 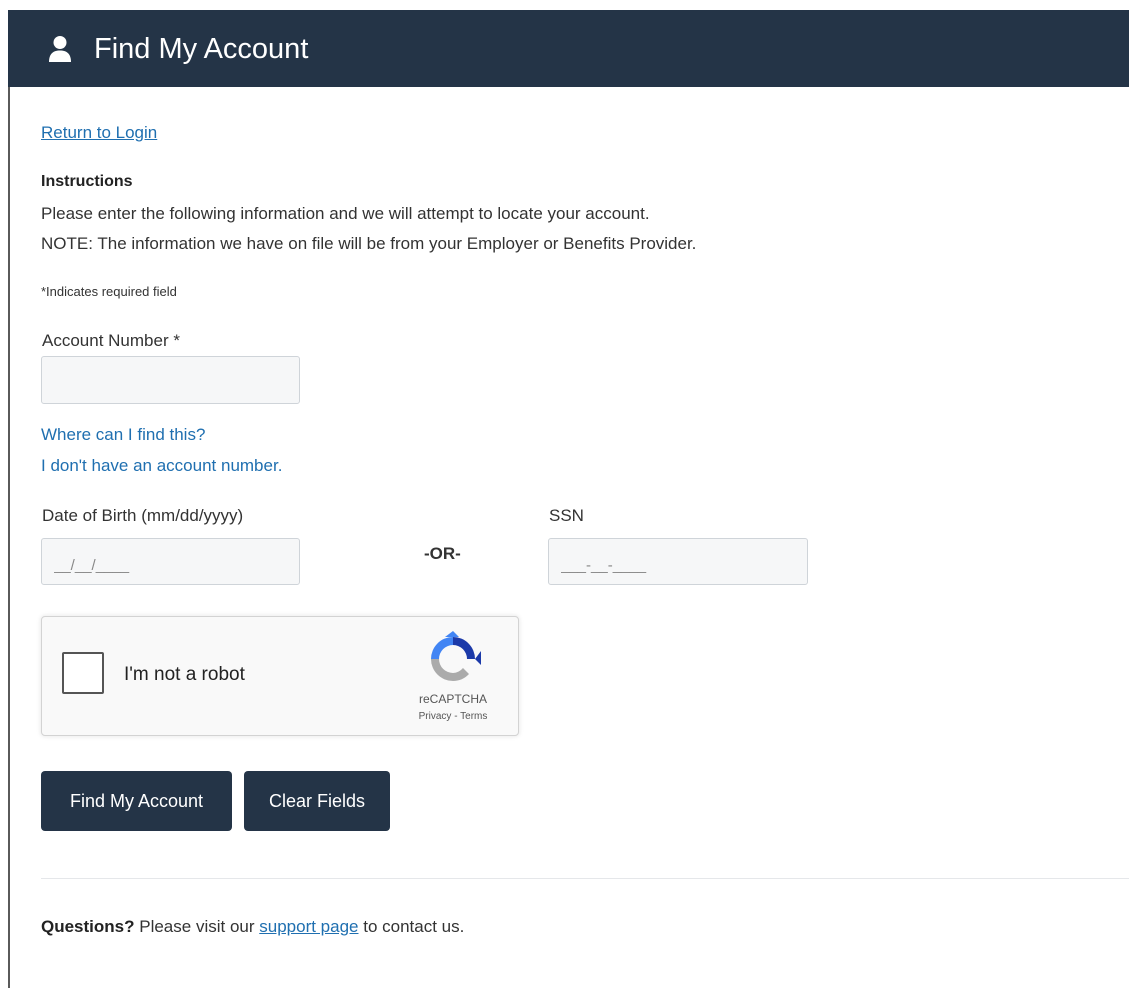 What do you see at coordinates (585, 878) in the screenshot?
I see `divider` at bounding box center [585, 878].